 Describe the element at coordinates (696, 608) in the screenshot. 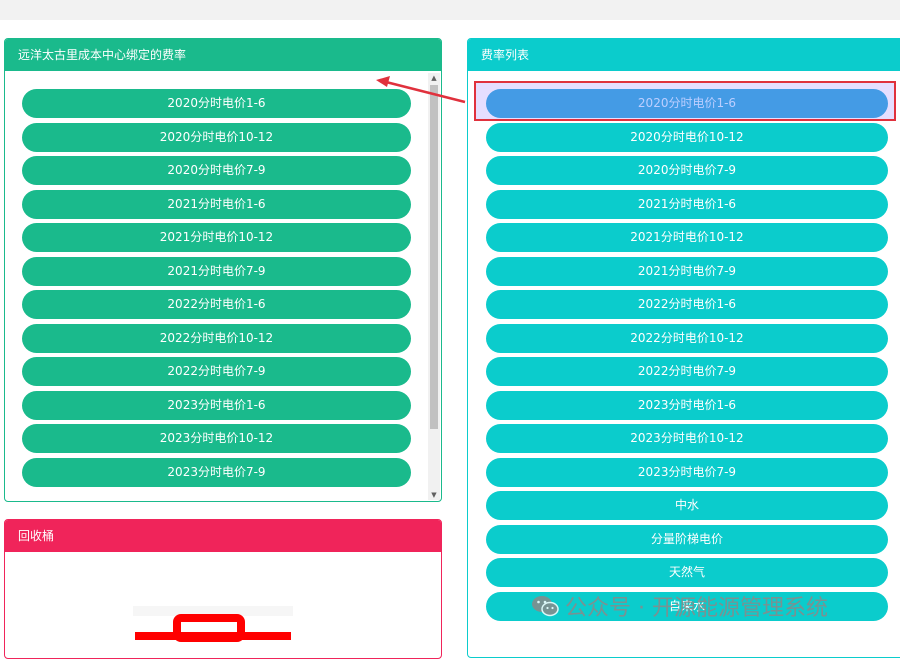

I see `watermark-text: 公众号 · 开源能源管理系统` at that location.